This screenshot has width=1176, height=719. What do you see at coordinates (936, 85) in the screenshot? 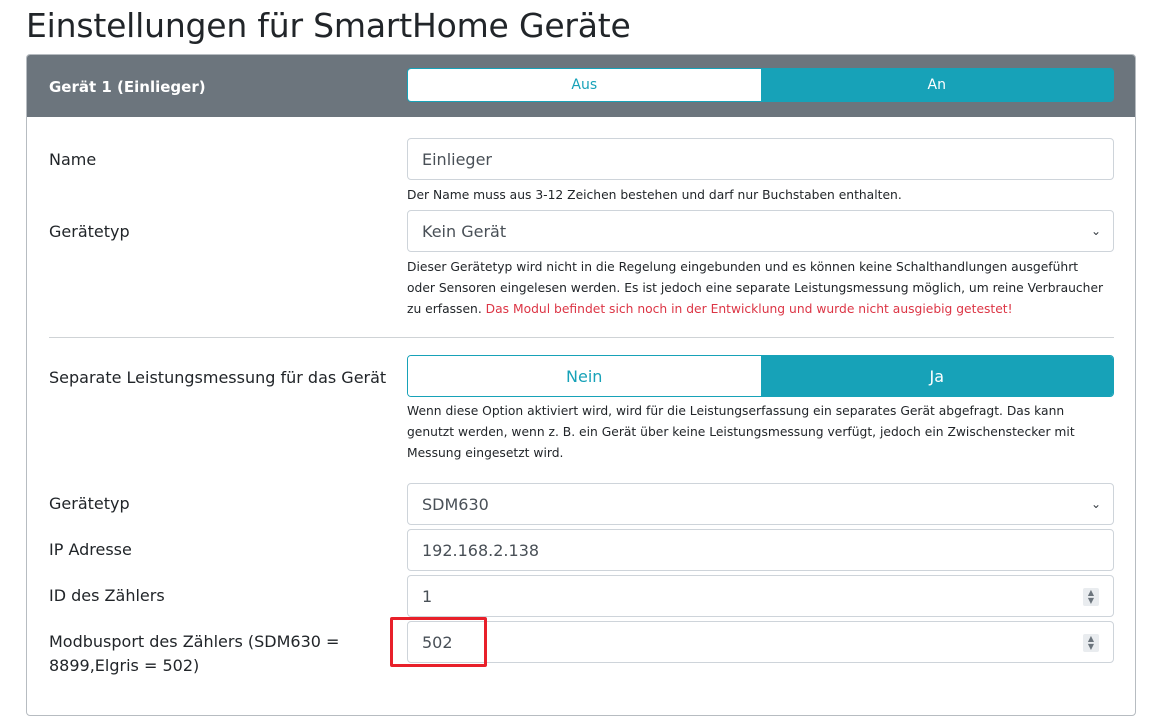
I see `device-on-button: An` at bounding box center [936, 85].